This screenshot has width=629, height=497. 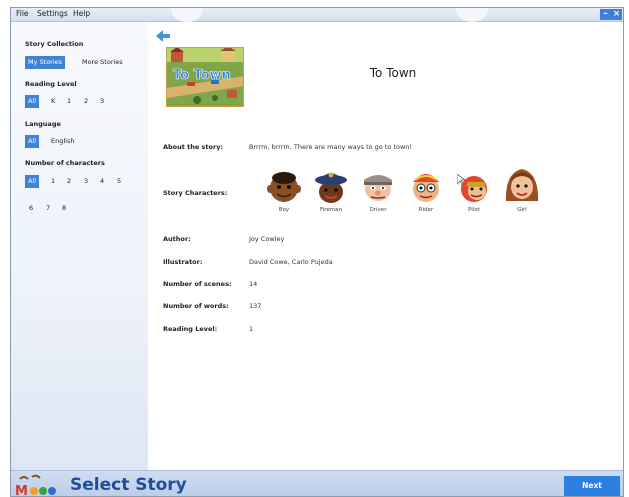 I want to click on characters-label: Story Characters:, so click(x=195, y=193).